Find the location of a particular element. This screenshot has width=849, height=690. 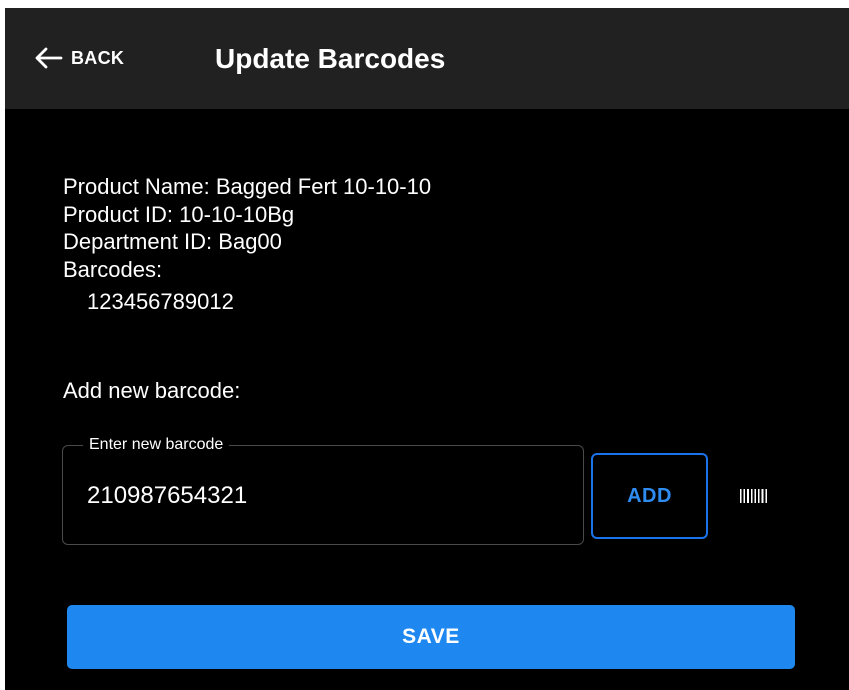

barcode-scan-icon is located at coordinates (753, 496).